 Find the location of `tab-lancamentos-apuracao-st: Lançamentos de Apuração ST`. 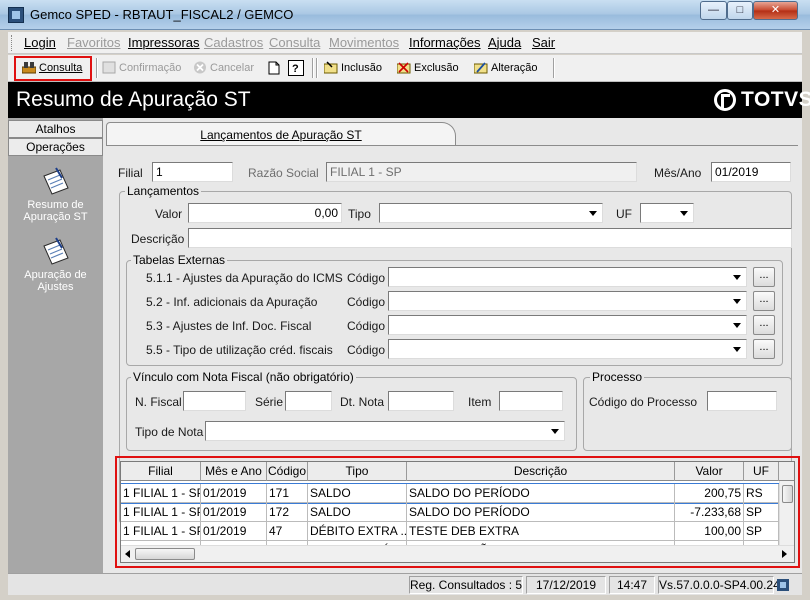

tab-lancamentos-apuracao-st: Lançamentos de Apuração ST is located at coordinates (281, 134).